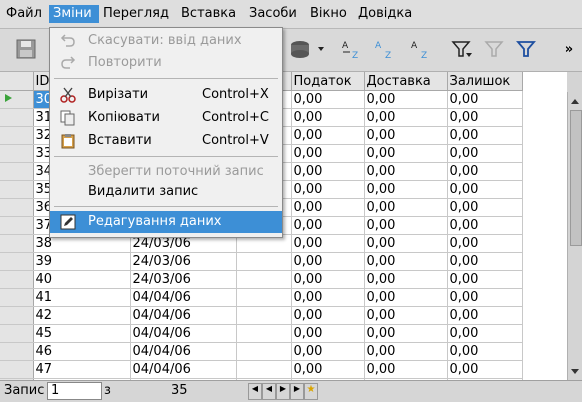  Describe the element at coordinates (576, 178) in the screenshot. I see `scrollbar-thumb` at that location.